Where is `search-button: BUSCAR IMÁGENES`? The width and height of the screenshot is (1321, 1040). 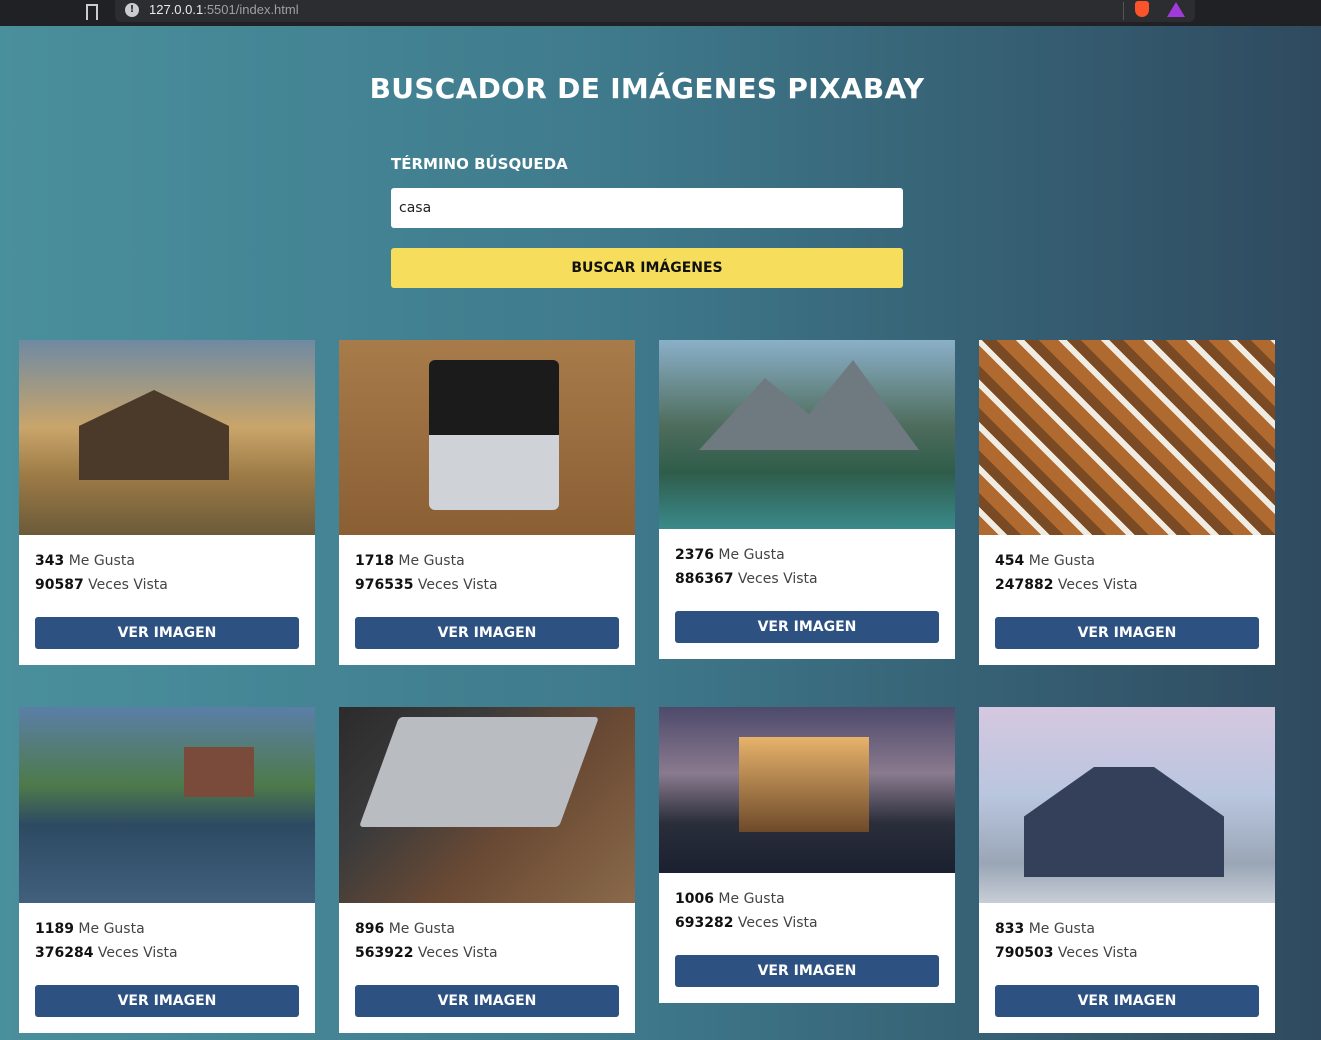 search-button: BUSCAR IMÁGENES is located at coordinates (647, 268).